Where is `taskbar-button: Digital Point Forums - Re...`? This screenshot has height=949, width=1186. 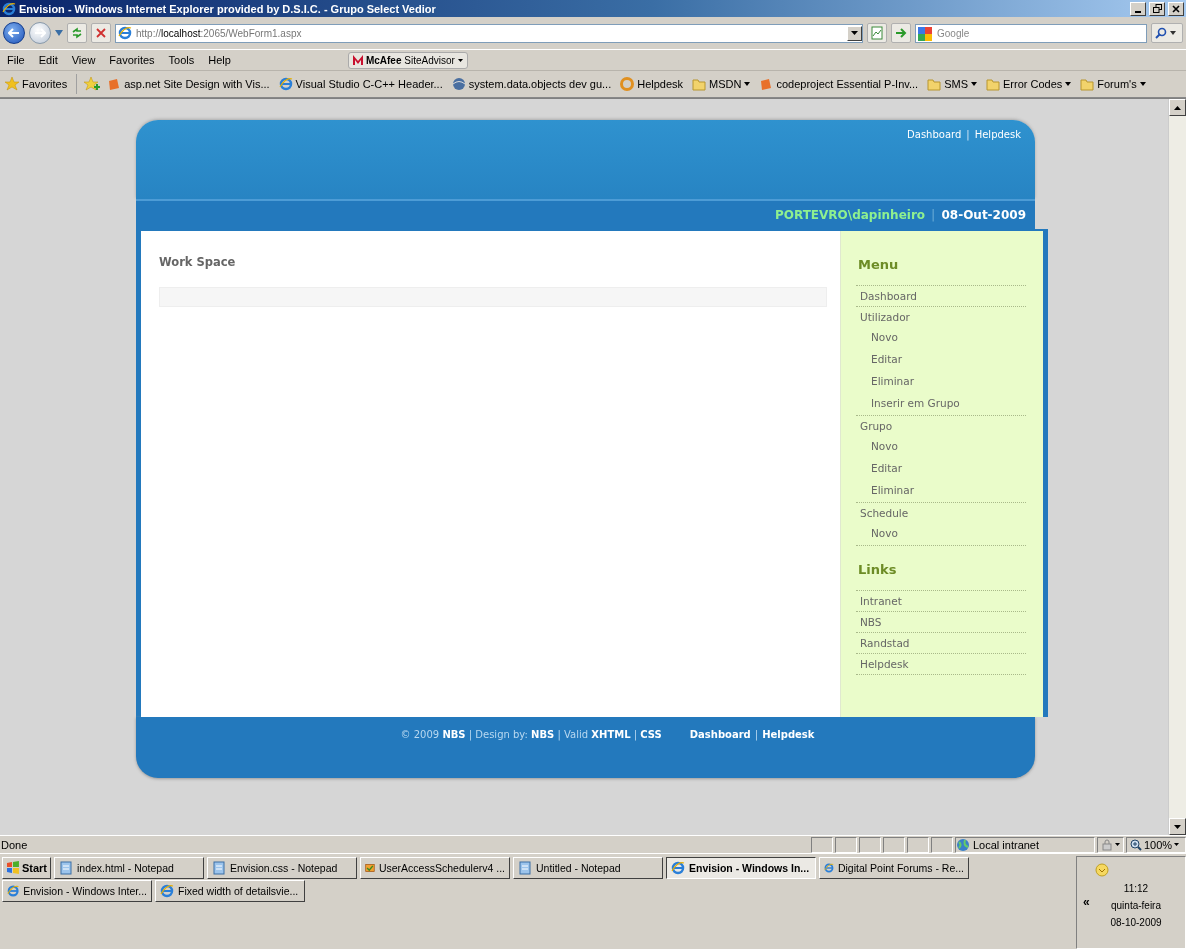 taskbar-button: Digital Point Forums - Re... is located at coordinates (894, 868).